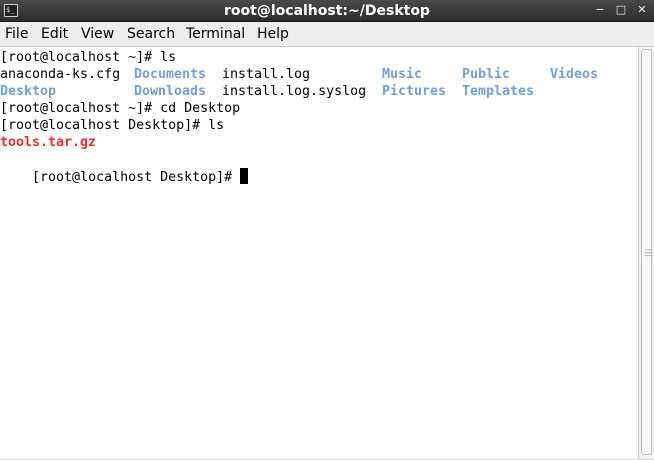  I want to click on menu-view: View, so click(97, 34).